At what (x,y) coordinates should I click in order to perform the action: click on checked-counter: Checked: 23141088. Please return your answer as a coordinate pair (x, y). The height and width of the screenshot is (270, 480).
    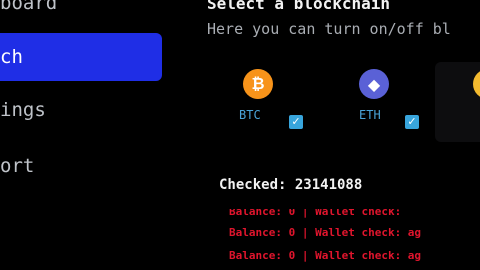
    Looking at the image, I should click on (291, 185).